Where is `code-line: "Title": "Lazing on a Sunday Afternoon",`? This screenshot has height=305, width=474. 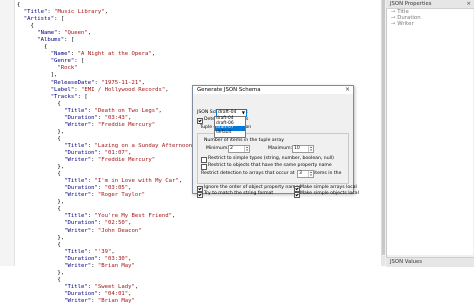
code-line: "Title": "Lazing on a Sunday Afternoon", is located at coordinates (108, 146).